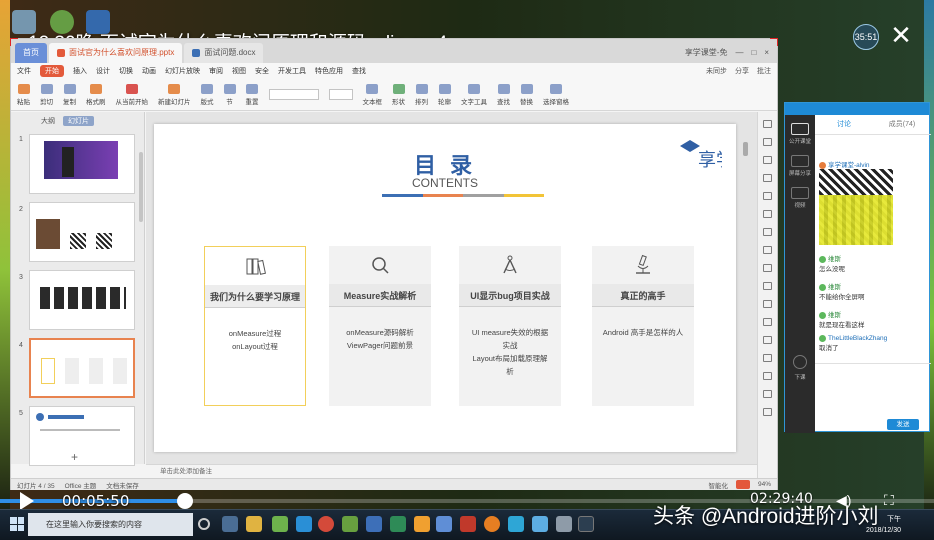  Describe the element at coordinates (742, 71) in the screenshot. I see `share-button: 分享` at that location.